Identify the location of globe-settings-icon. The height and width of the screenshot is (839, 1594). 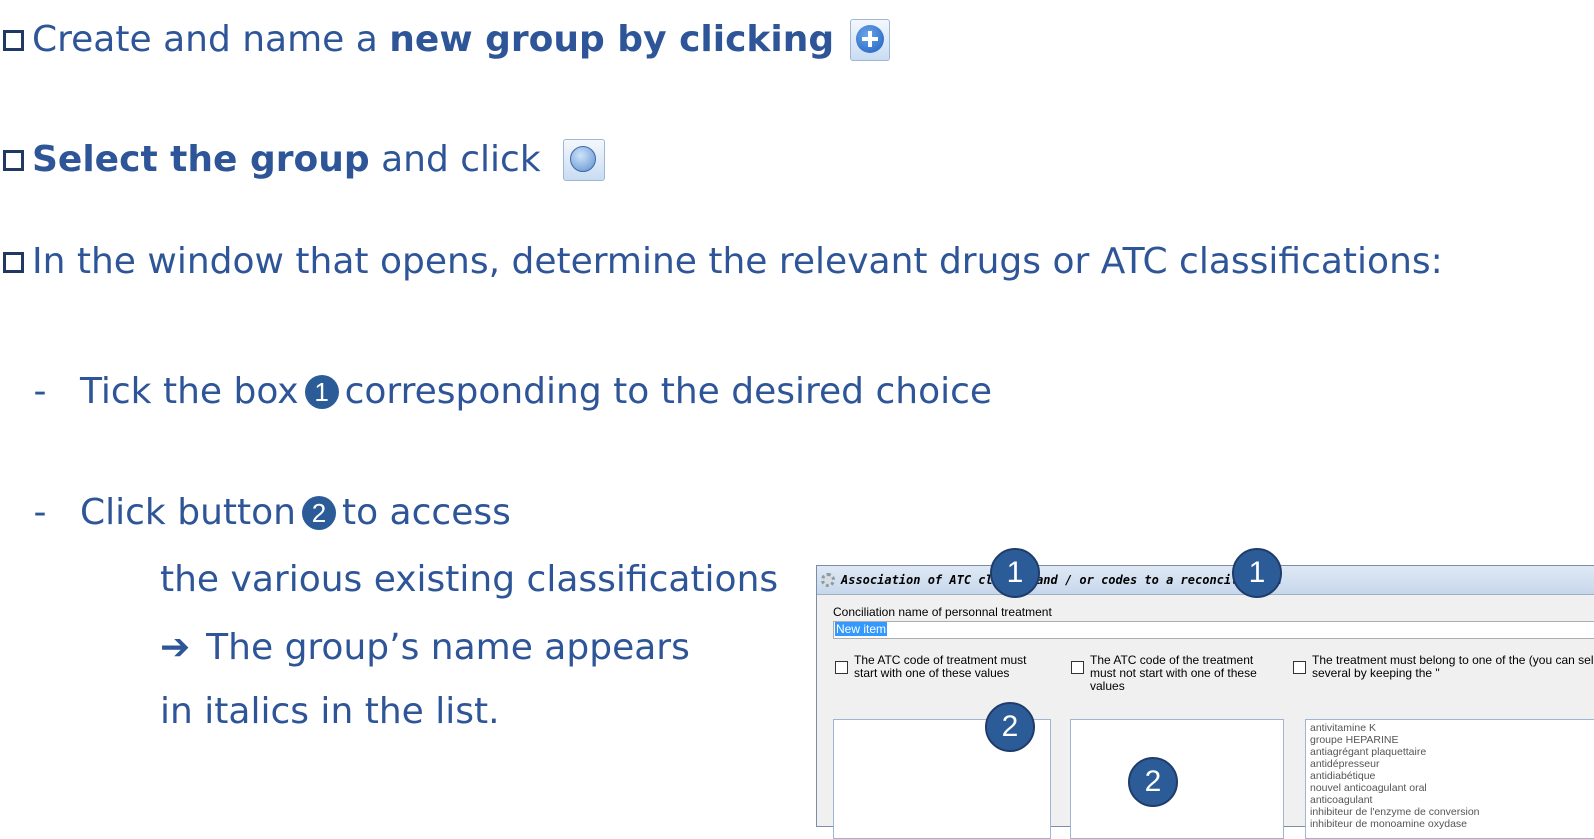
(582, 159).